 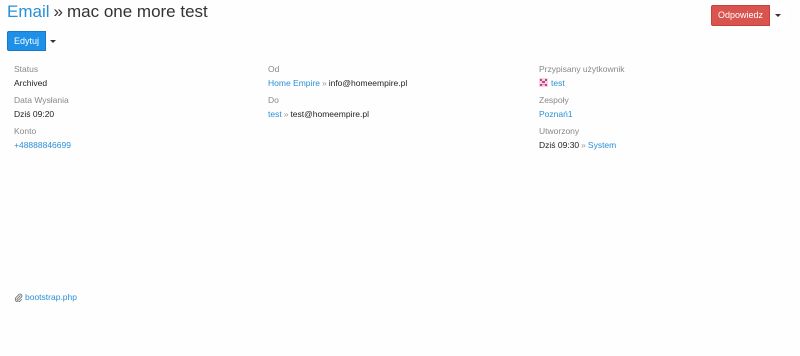 What do you see at coordinates (368, 83) in the screenshot?
I see `from-email: info@homeempire.pl` at bounding box center [368, 83].